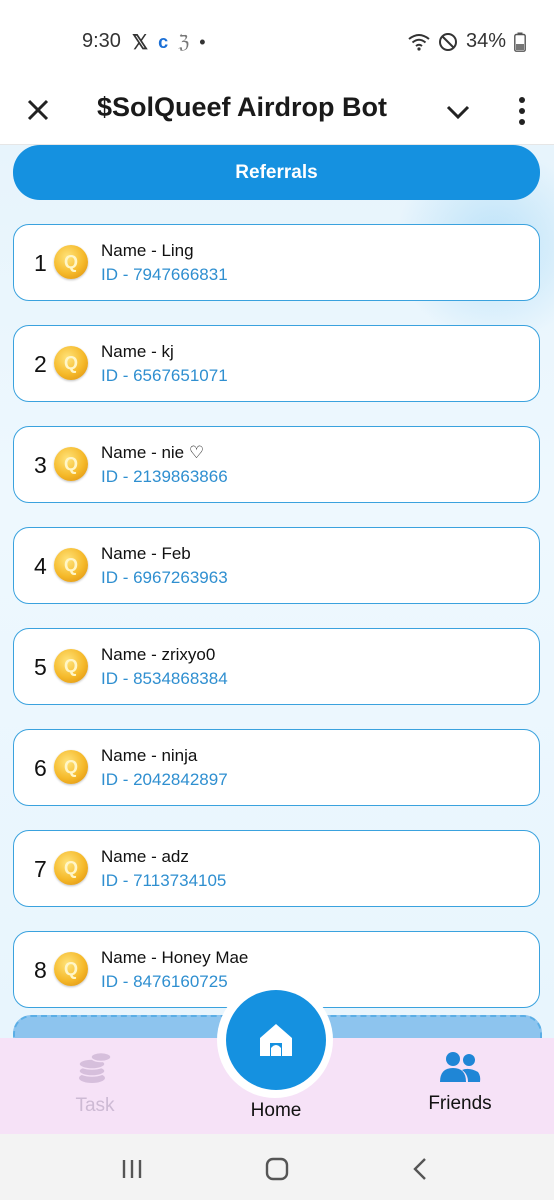 The image size is (554, 1200). I want to click on friends-icon, so click(460, 1067).